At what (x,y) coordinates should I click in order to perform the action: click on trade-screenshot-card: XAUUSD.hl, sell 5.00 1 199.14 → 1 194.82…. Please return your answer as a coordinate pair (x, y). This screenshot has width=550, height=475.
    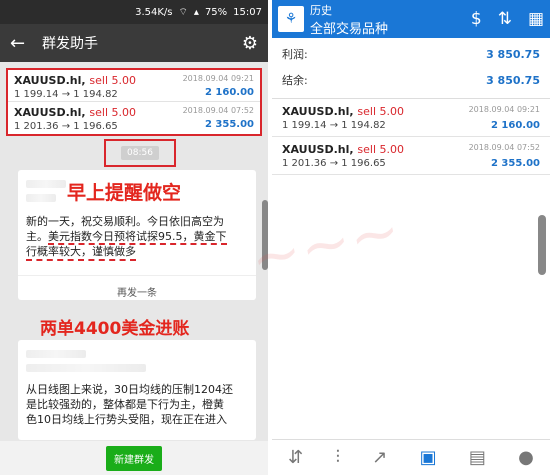
    Looking at the image, I should click on (134, 102).